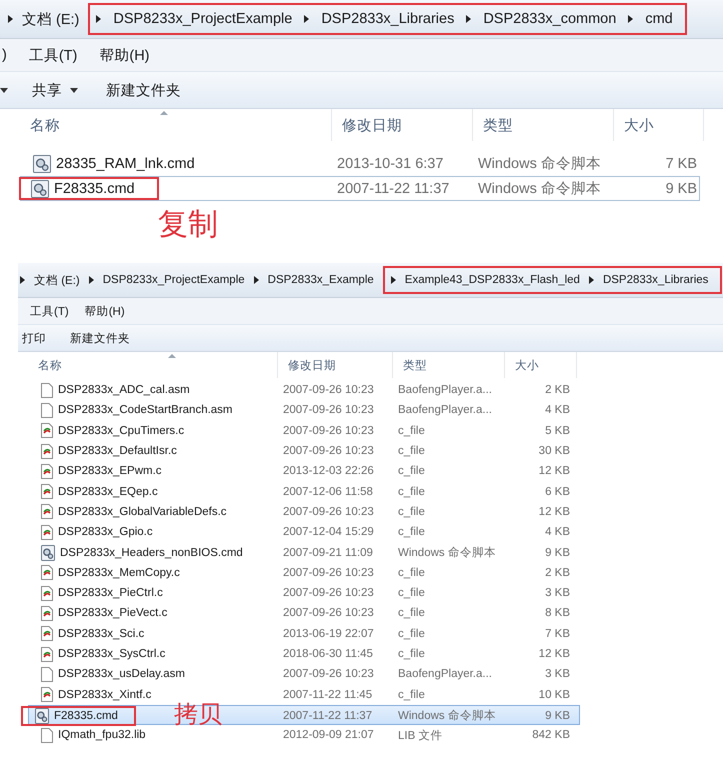 Image resolution: width=723 pixels, height=765 pixels. I want to click on file-size: 842 KB, so click(551, 735).